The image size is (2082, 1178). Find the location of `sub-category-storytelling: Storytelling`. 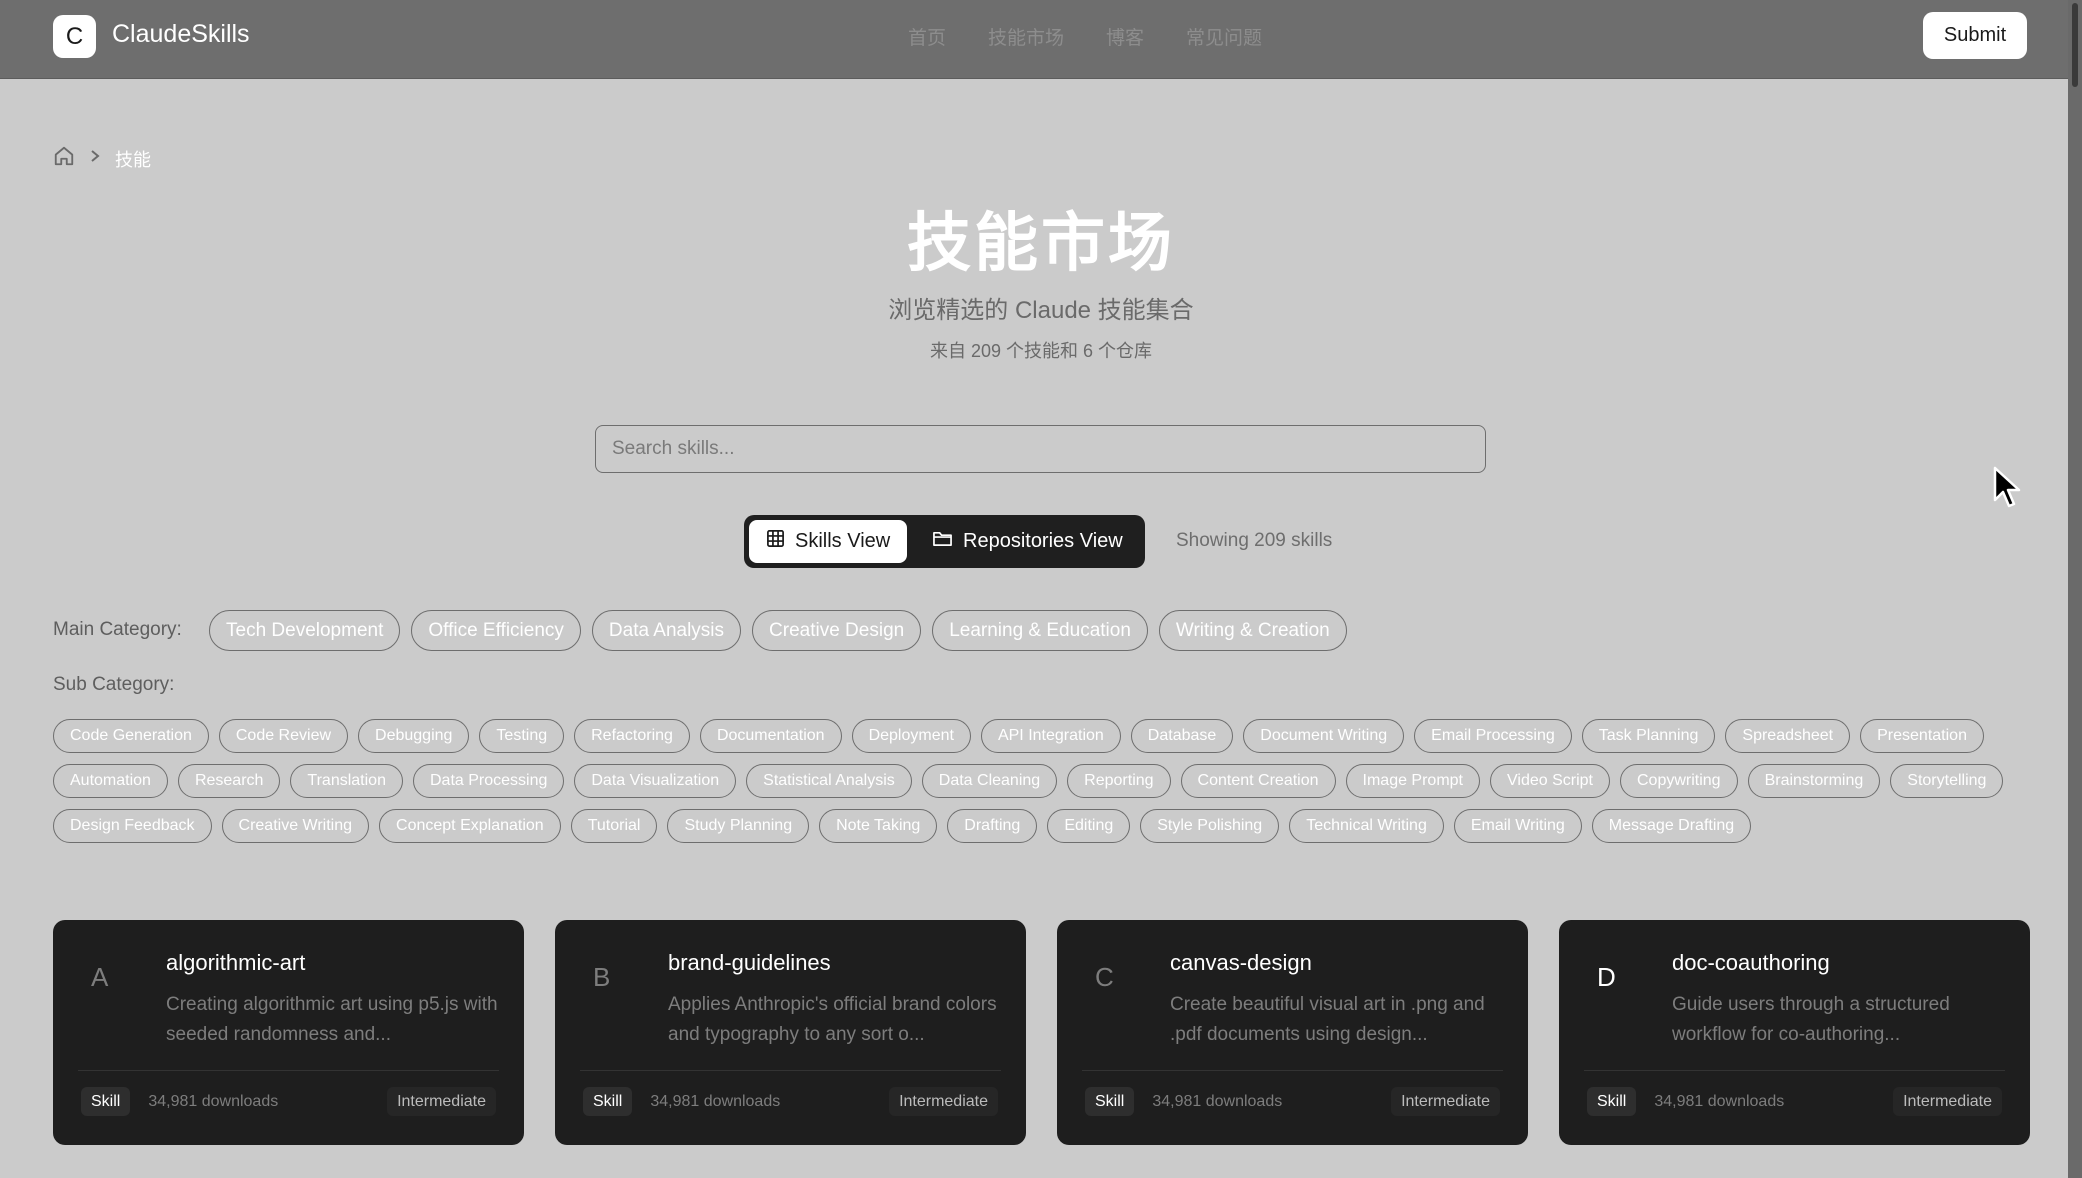

sub-category-storytelling: Storytelling is located at coordinates (1947, 781).